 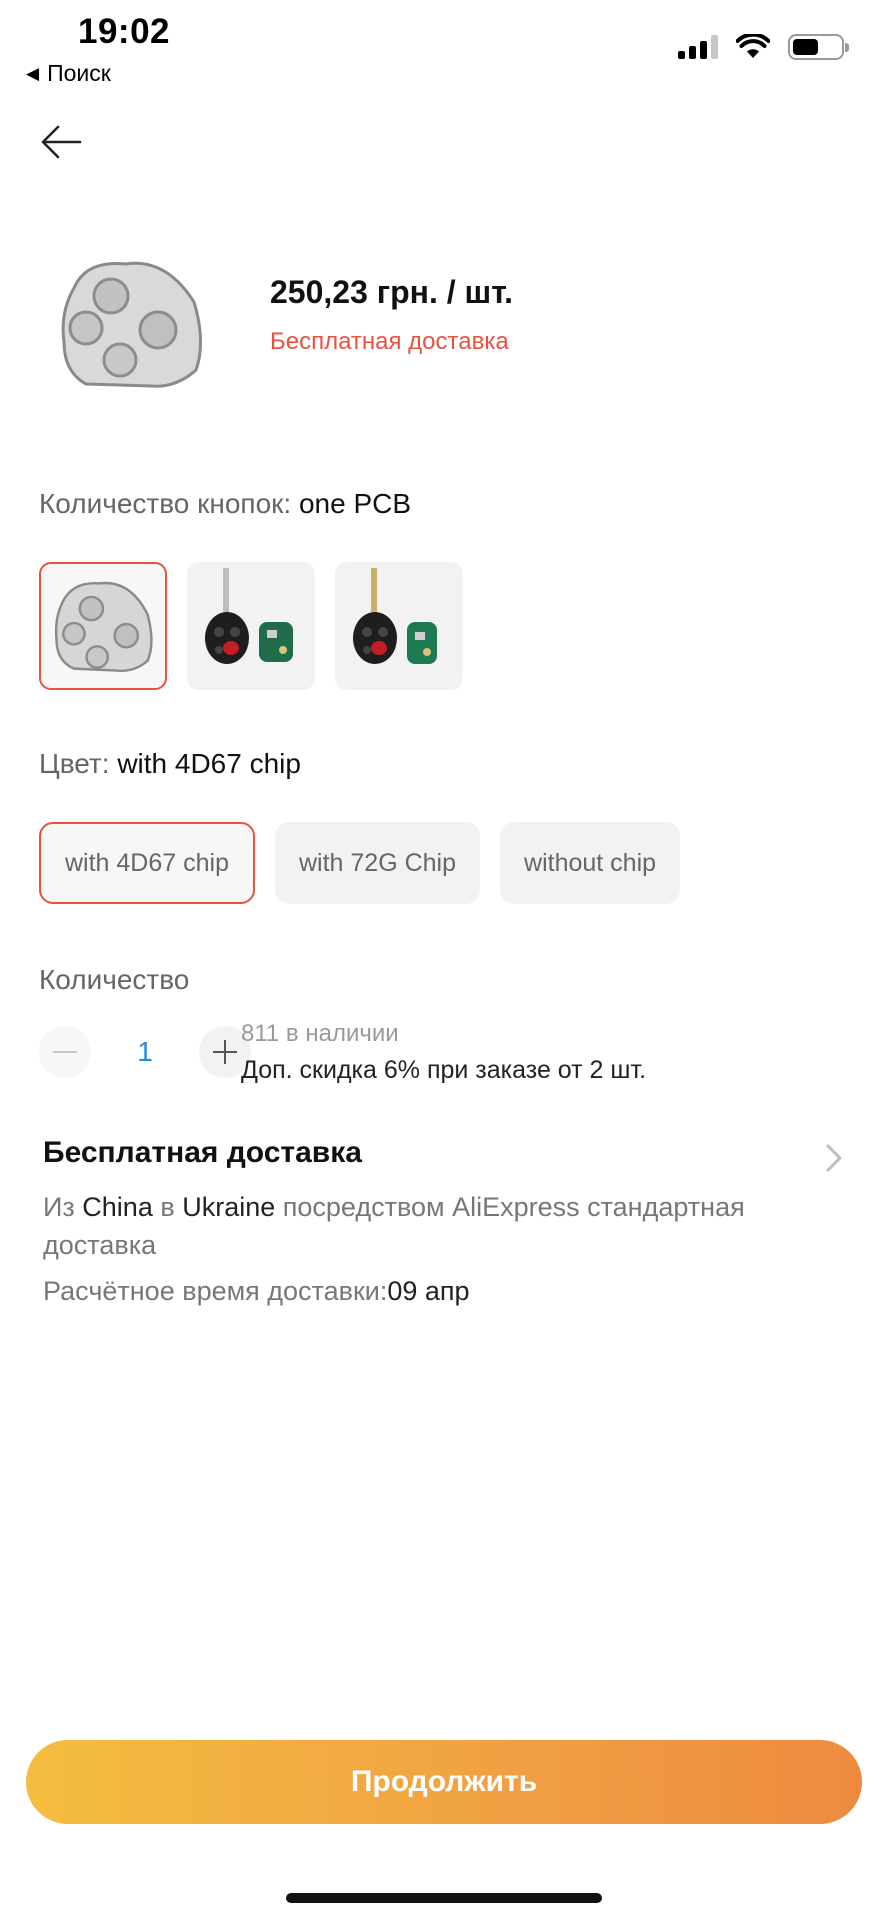 I want to click on product-price: 250,23 грн. / шт., so click(x=391, y=292).